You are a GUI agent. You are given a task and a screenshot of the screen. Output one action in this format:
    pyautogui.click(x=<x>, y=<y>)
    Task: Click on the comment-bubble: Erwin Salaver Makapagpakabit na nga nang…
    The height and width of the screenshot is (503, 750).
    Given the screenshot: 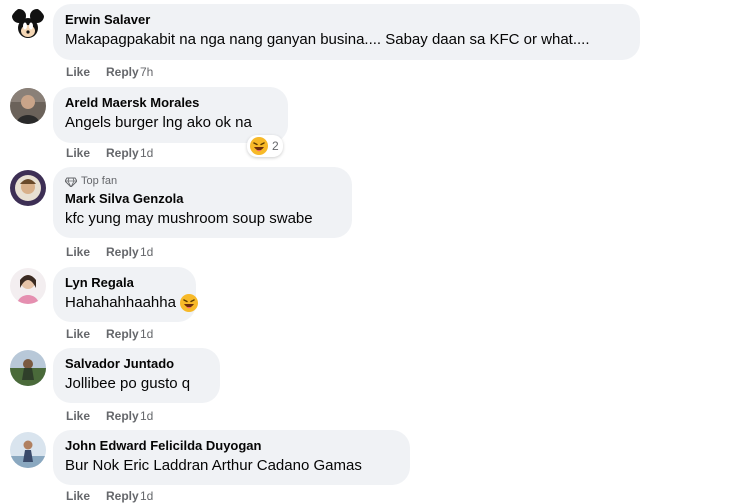 What is the action you would take?
    pyautogui.click(x=346, y=32)
    